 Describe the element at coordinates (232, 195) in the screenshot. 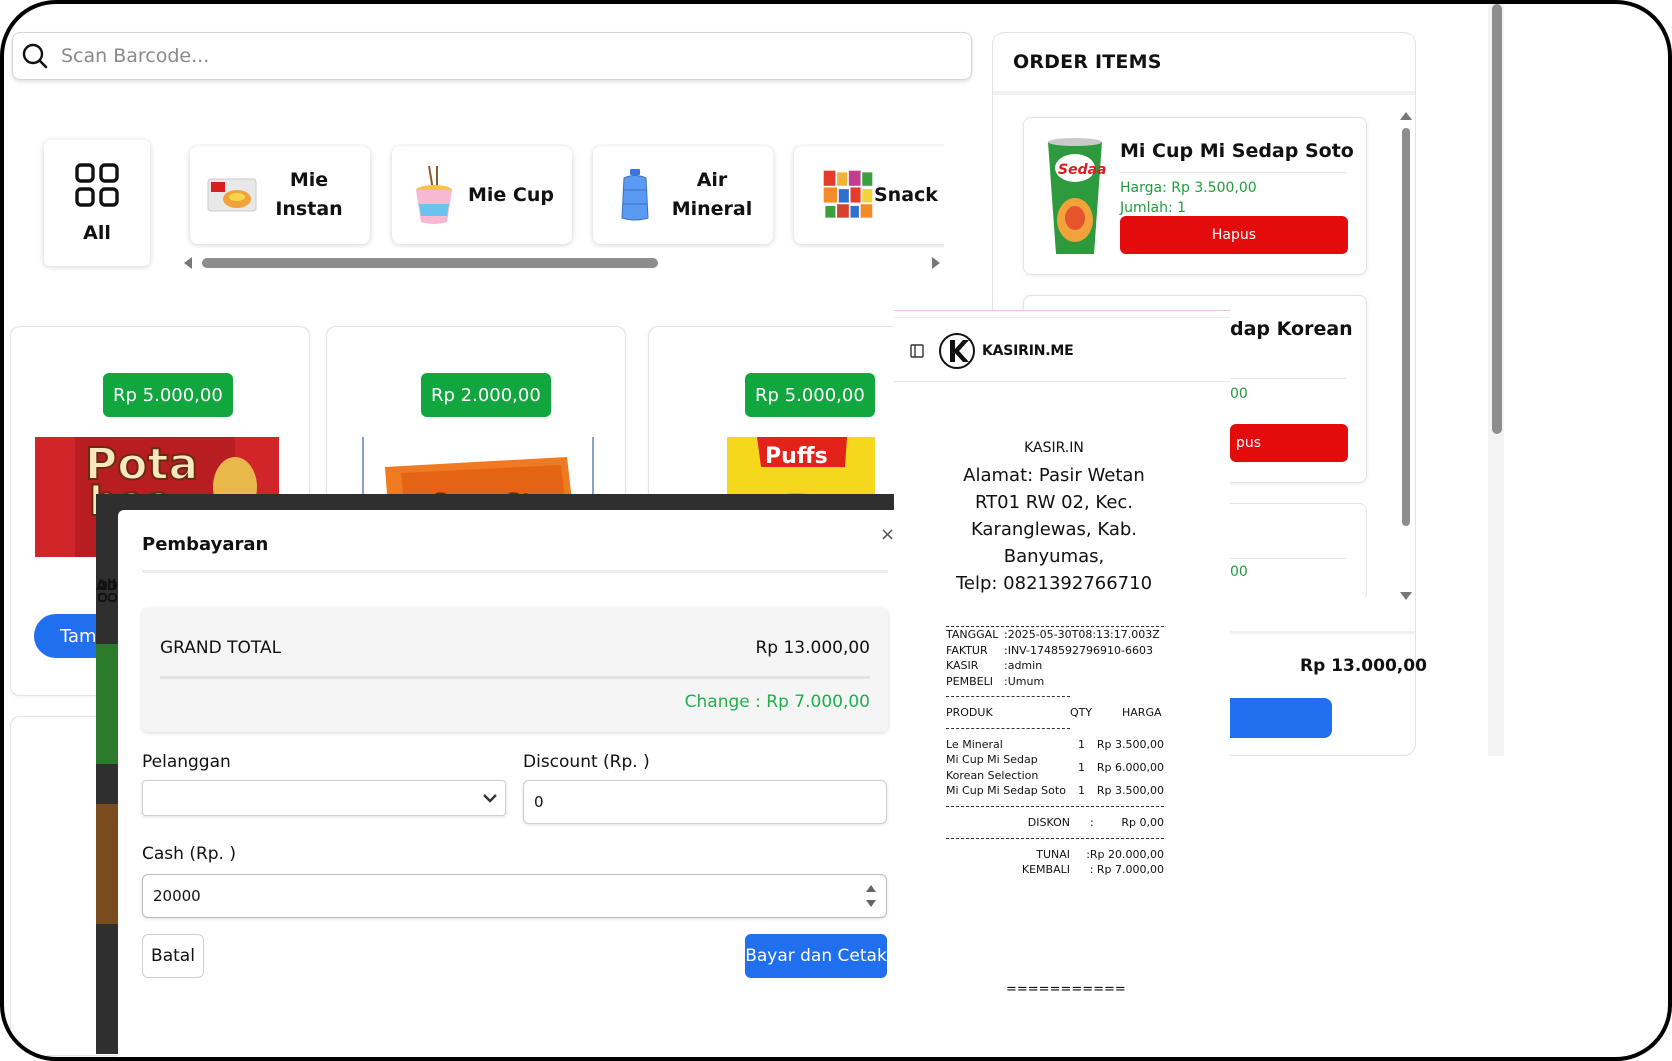

I see `noodle-pack-icon` at that location.